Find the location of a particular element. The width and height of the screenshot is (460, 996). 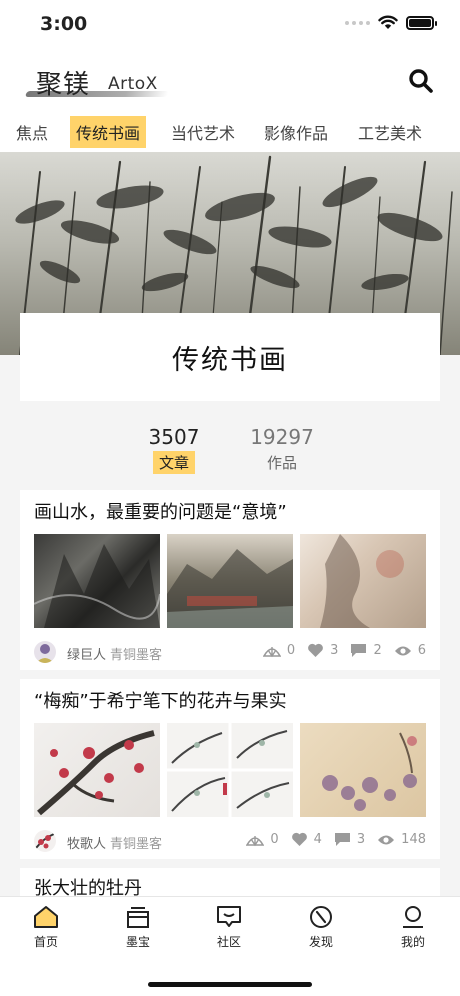

home-icon is located at coordinates (46, 917).